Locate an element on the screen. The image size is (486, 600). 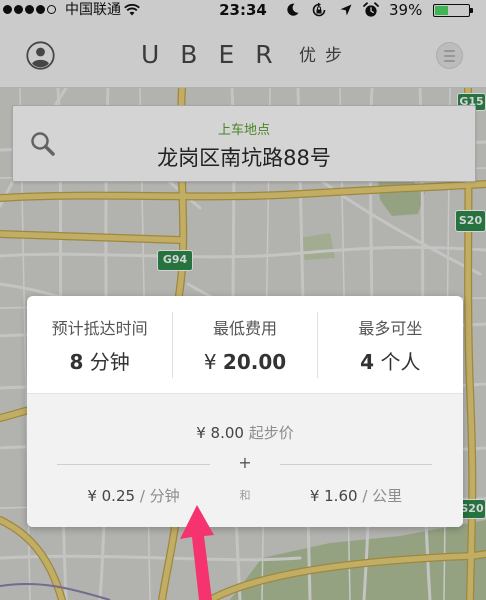
fare-stats: 预计抵达时间 8 分钟 最低费用 ¥ 20.00 最多可坐 4 个人 is located at coordinates (245, 344).